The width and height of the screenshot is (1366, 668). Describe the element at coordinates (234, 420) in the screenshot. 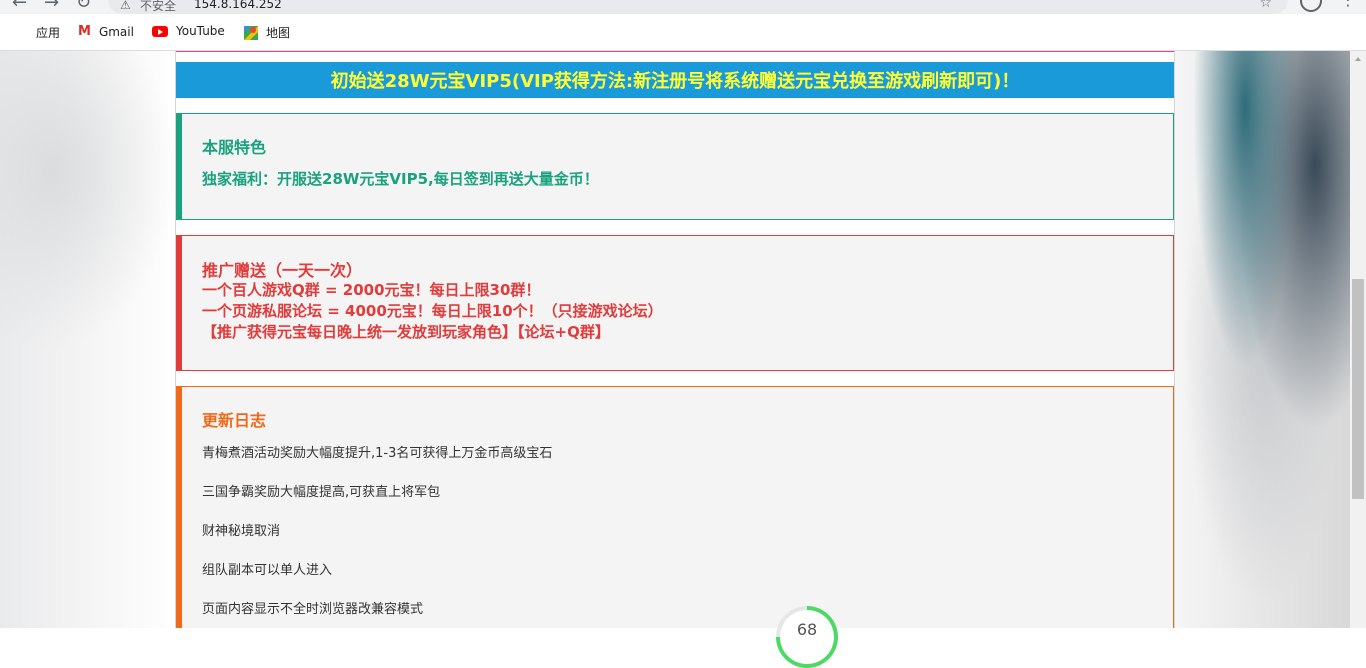

I see `changelog-title: 更新日志` at that location.